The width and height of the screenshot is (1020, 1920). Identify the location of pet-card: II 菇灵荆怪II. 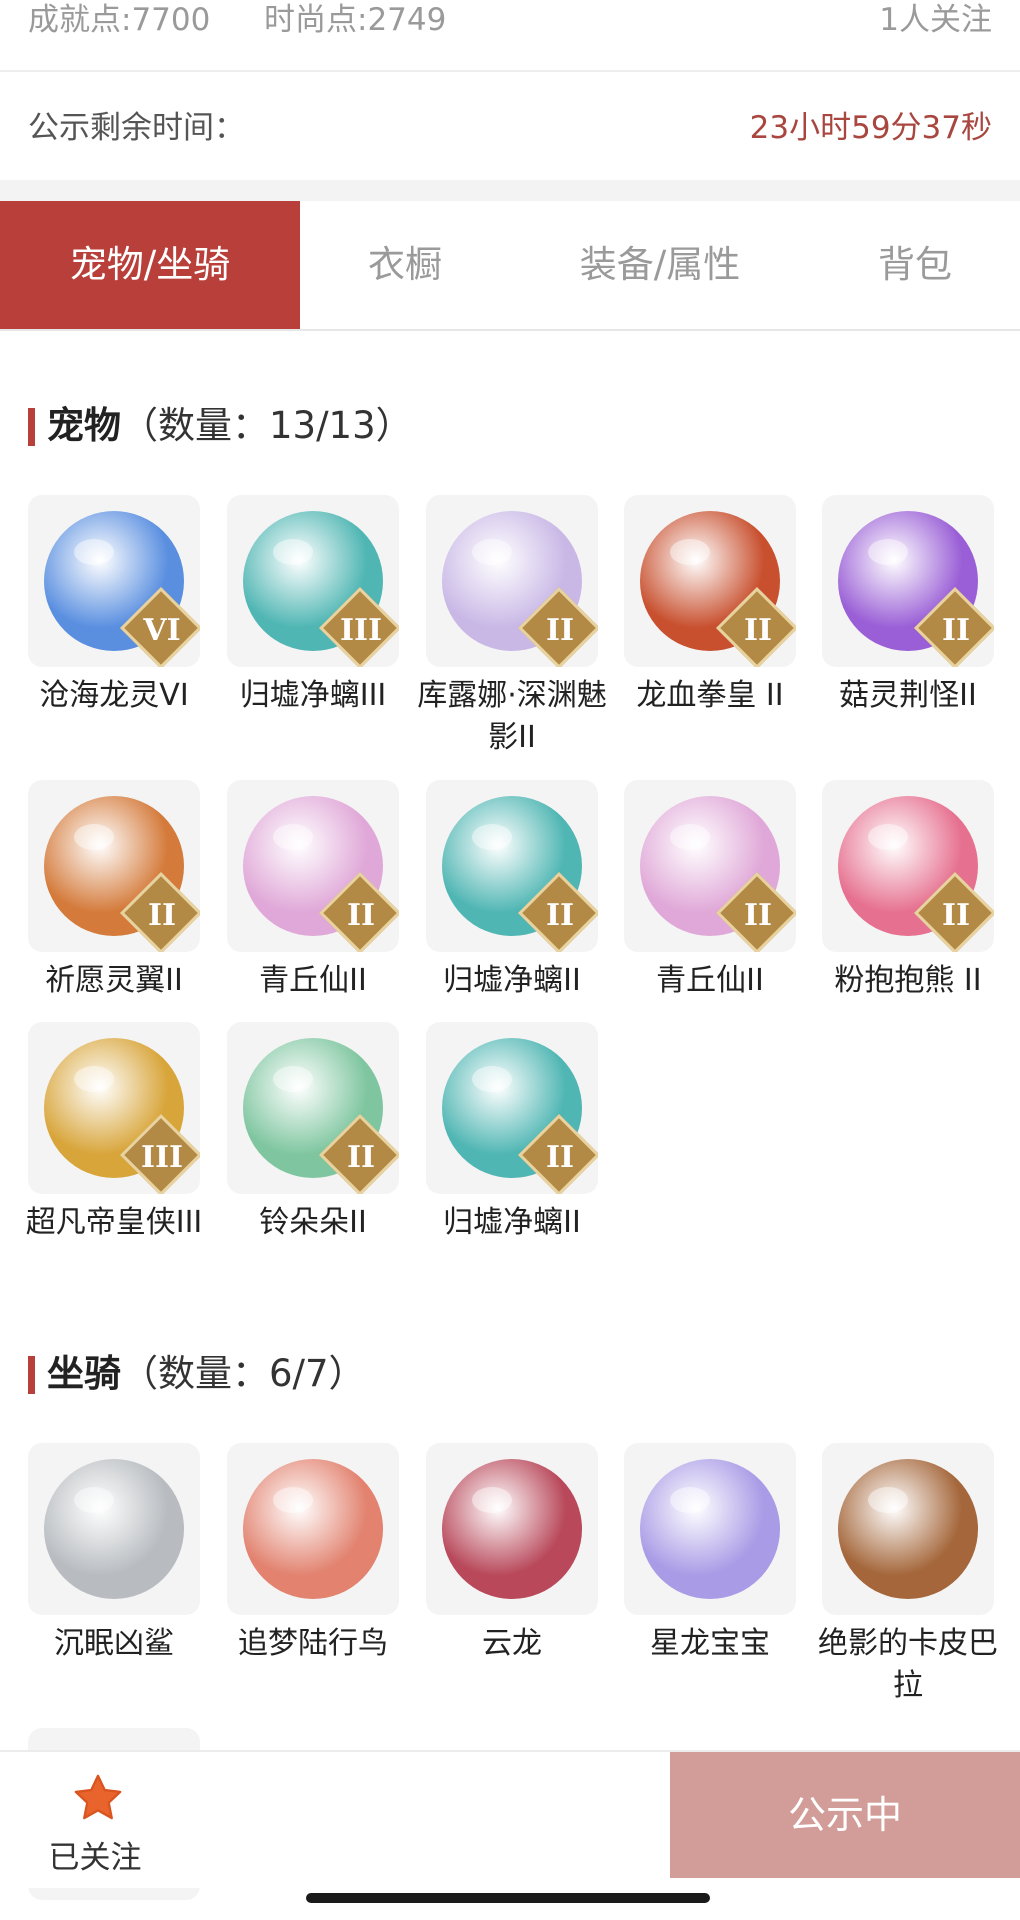
(908, 606).